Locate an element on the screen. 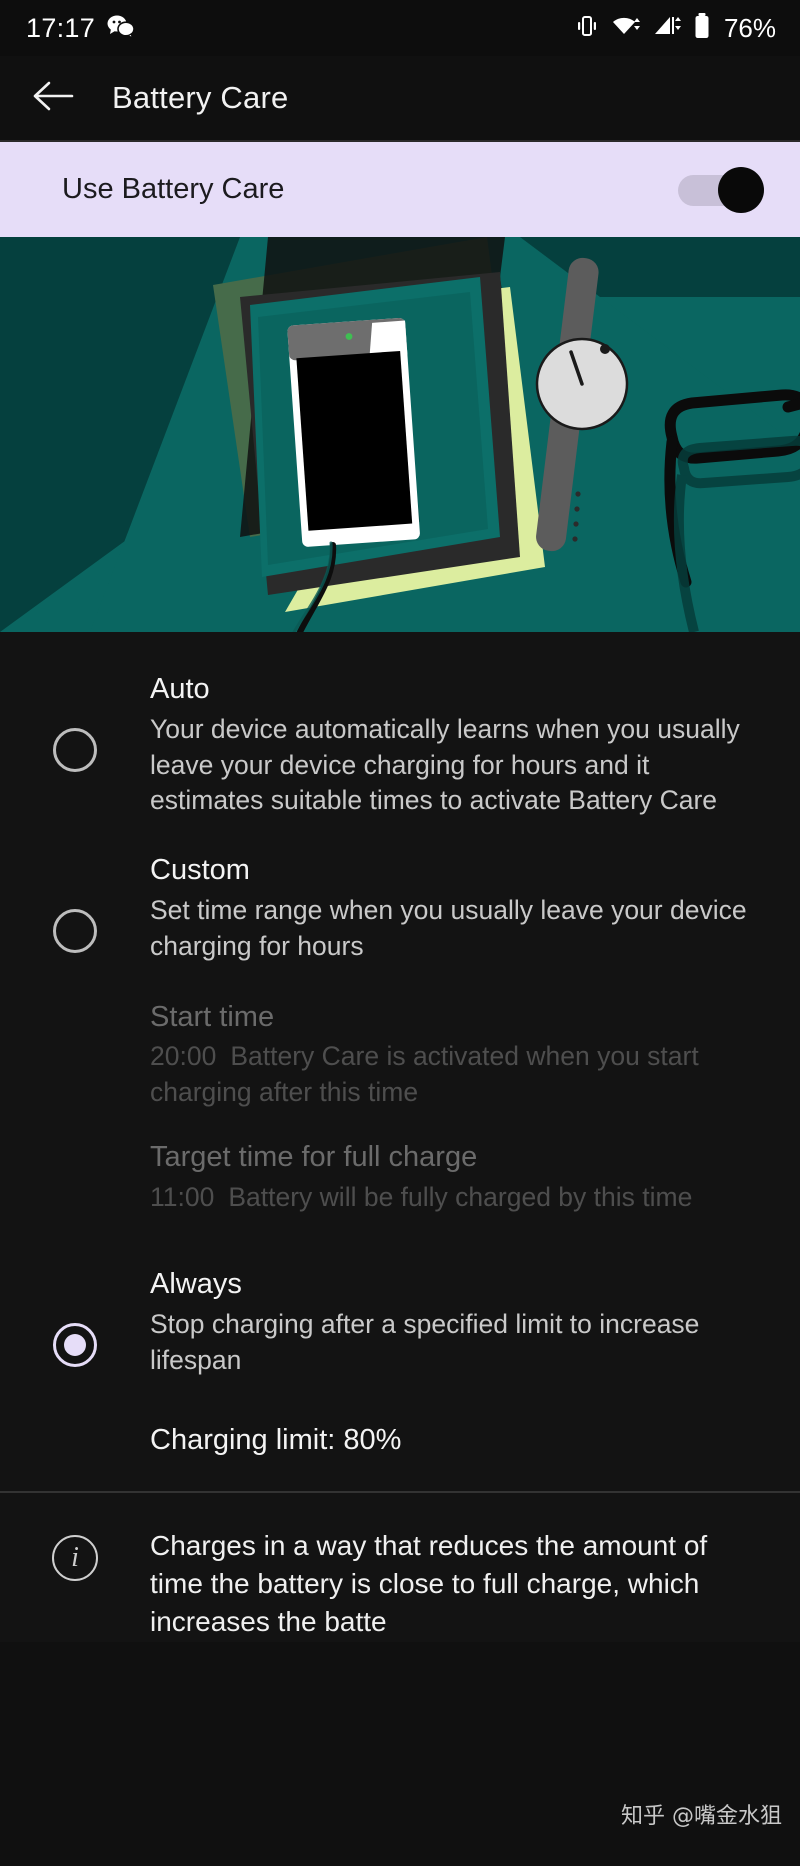 This screenshot has width=800, height=1866. use-battery-care-label: Use Battery Care is located at coordinates (173, 189).